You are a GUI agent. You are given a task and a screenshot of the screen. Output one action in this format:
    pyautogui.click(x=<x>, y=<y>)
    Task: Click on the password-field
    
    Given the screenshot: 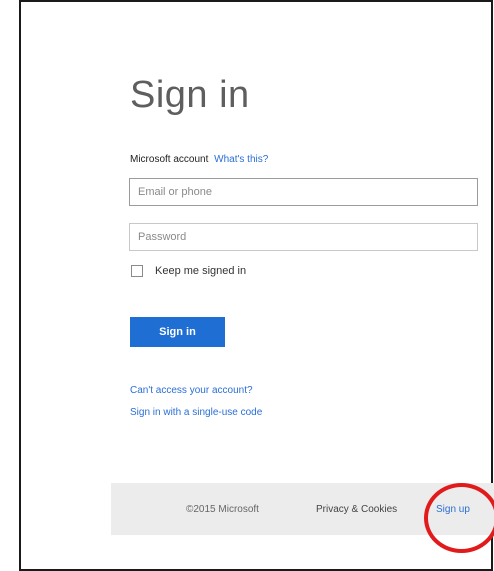 What is the action you would take?
    pyautogui.click(x=303, y=237)
    